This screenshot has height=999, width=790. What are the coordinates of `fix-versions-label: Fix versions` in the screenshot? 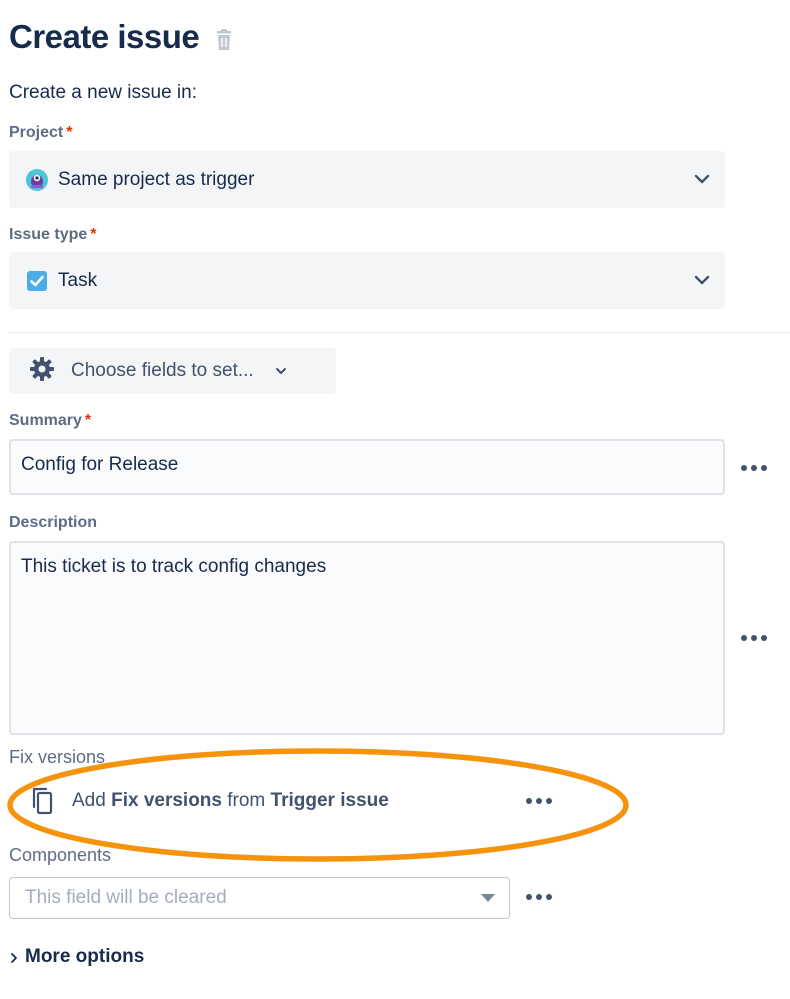 It's located at (57, 757).